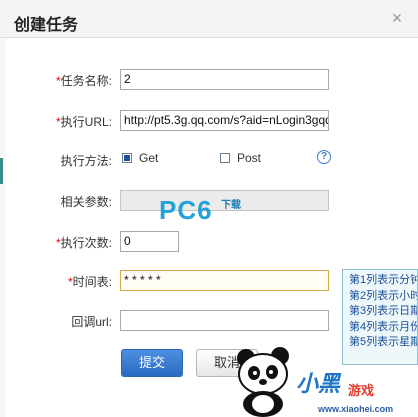 Image resolution: width=418 pixels, height=417 pixels. I want to click on panda-mascot-icon, so click(263, 382).